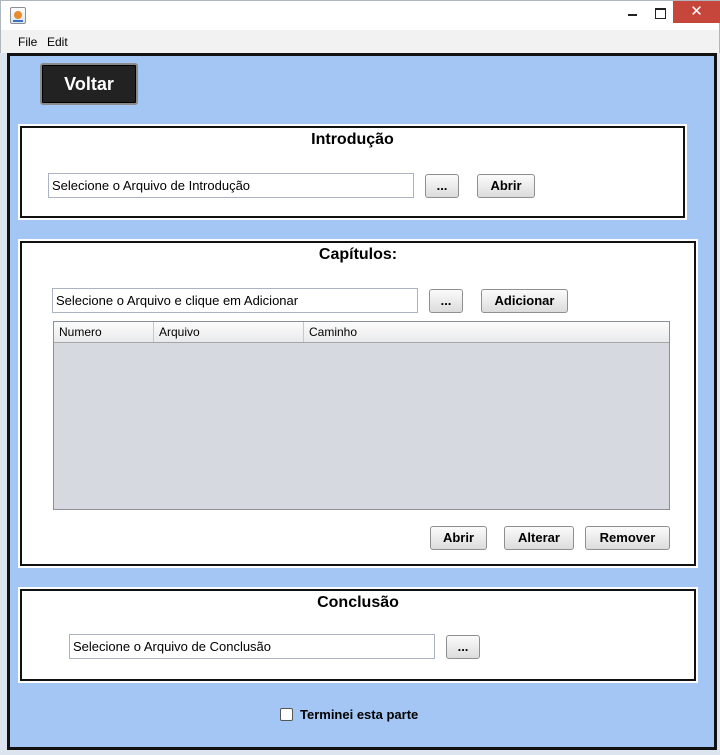 This screenshot has width=720, height=755. I want to click on conclusao-file-field: Selecione o Arquivo de Conclusão, so click(252, 646).